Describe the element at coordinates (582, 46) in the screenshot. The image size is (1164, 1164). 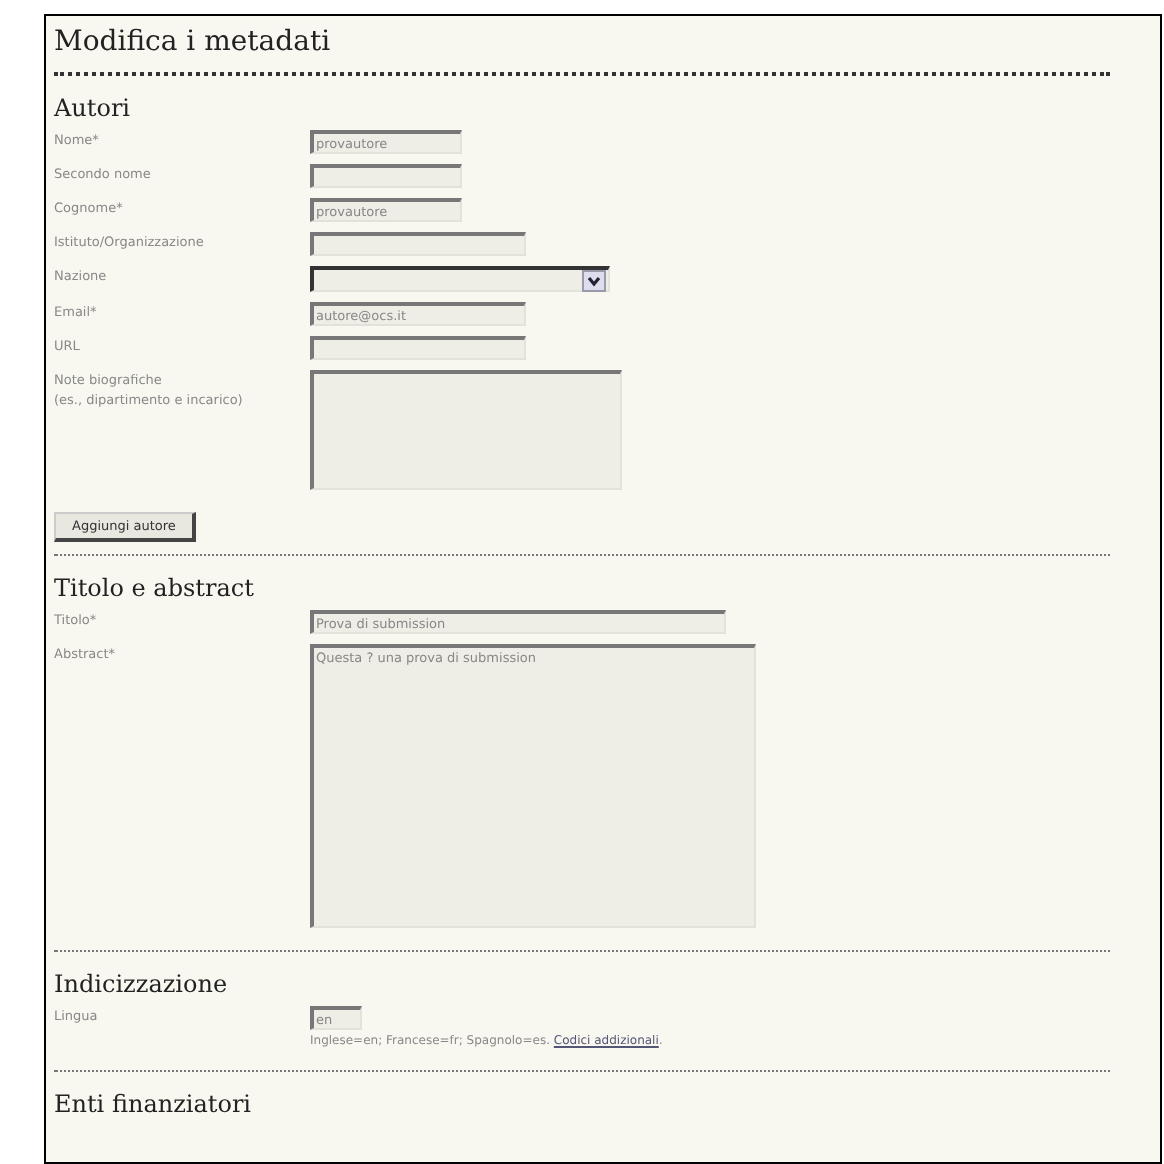
I see `page-title: Modifica i metadati` at that location.